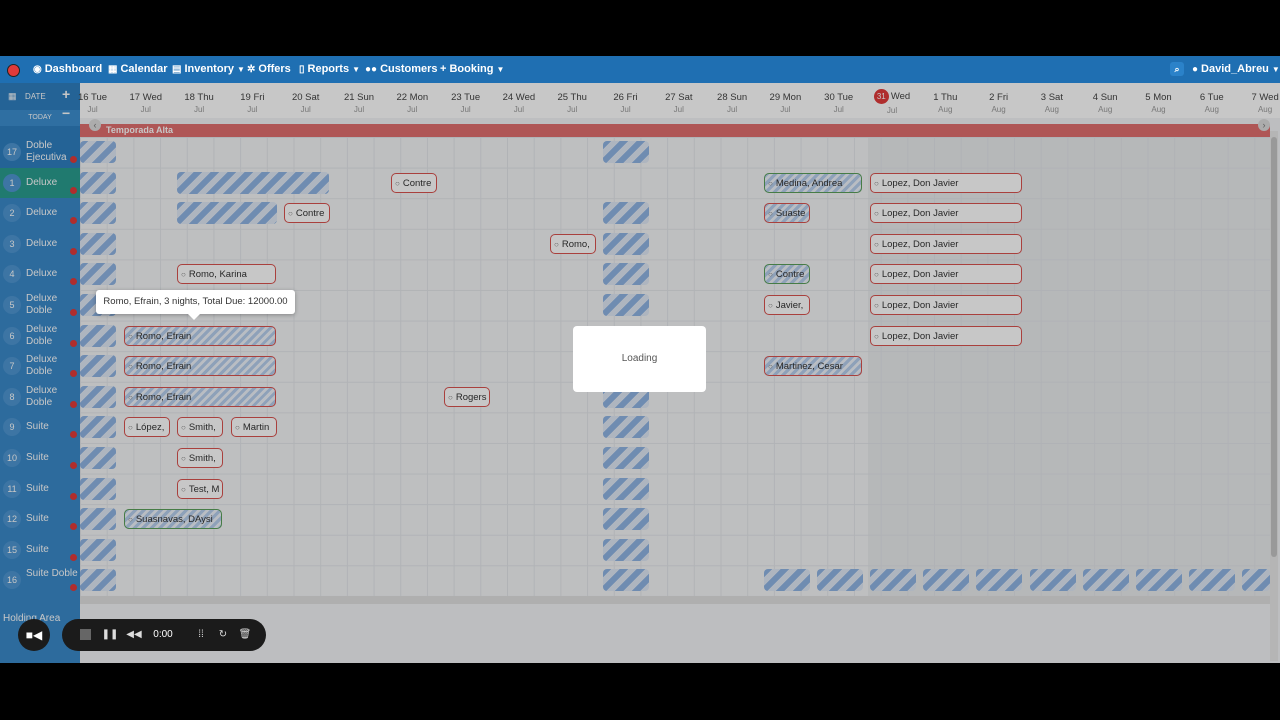 Image resolution: width=1280 pixels, height=720 pixels. Describe the element at coordinates (13, 70) in the screenshot. I see `logo-icon` at that location.